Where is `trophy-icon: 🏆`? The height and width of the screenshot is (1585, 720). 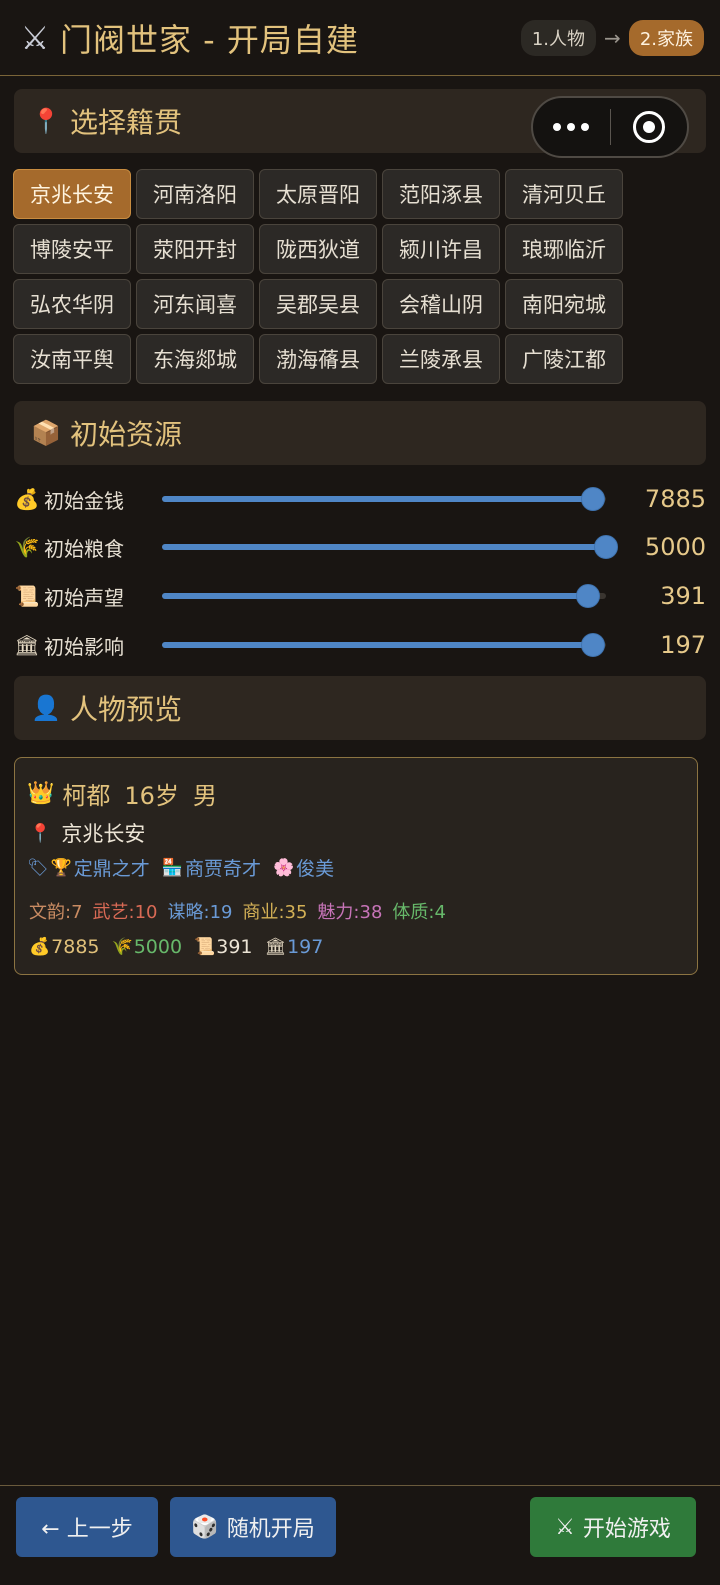 trophy-icon: 🏆 is located at coordinates (61, 867).